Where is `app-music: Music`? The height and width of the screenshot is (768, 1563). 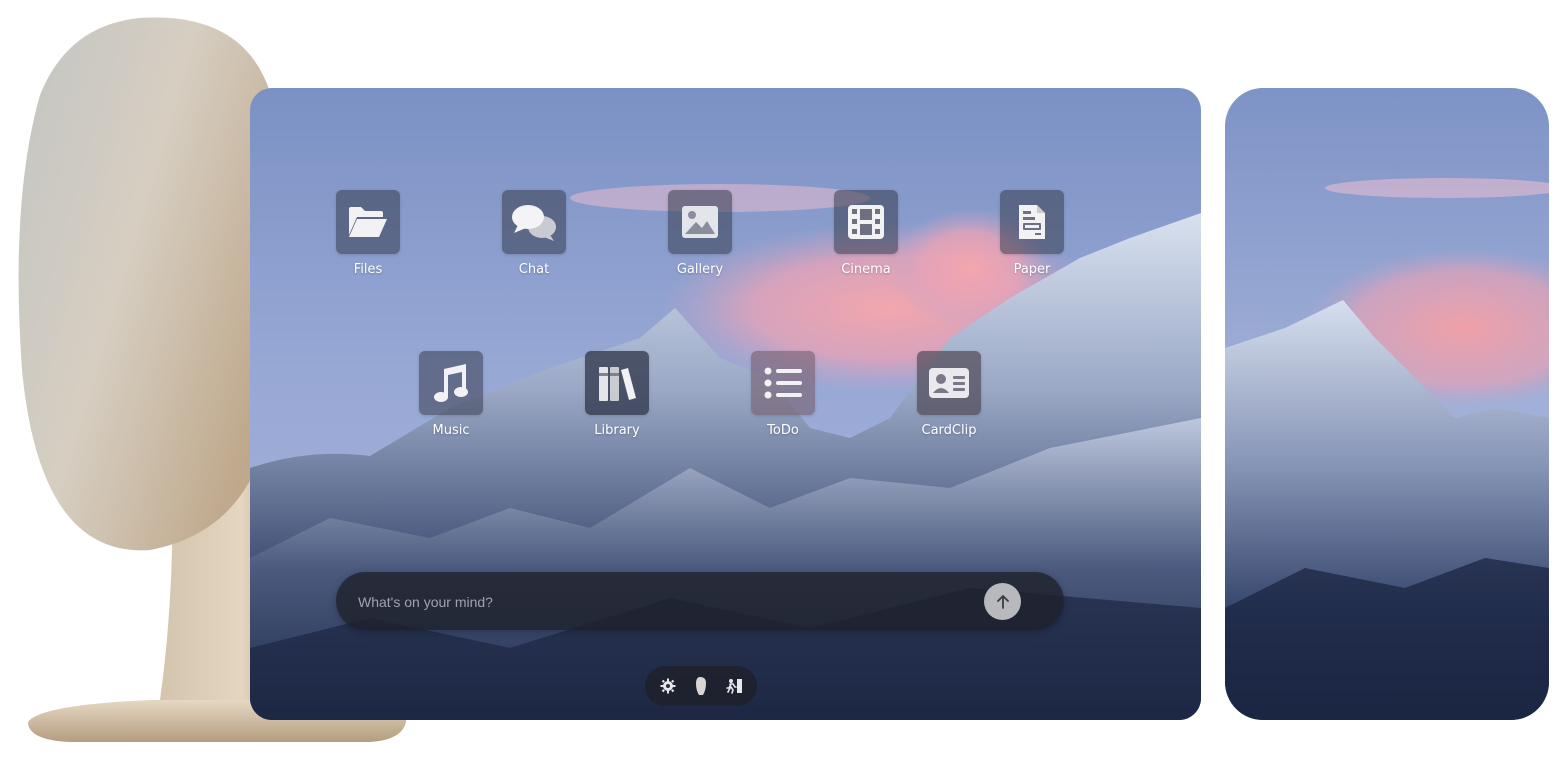 app-music: Music is located at coordinates (451, 394).